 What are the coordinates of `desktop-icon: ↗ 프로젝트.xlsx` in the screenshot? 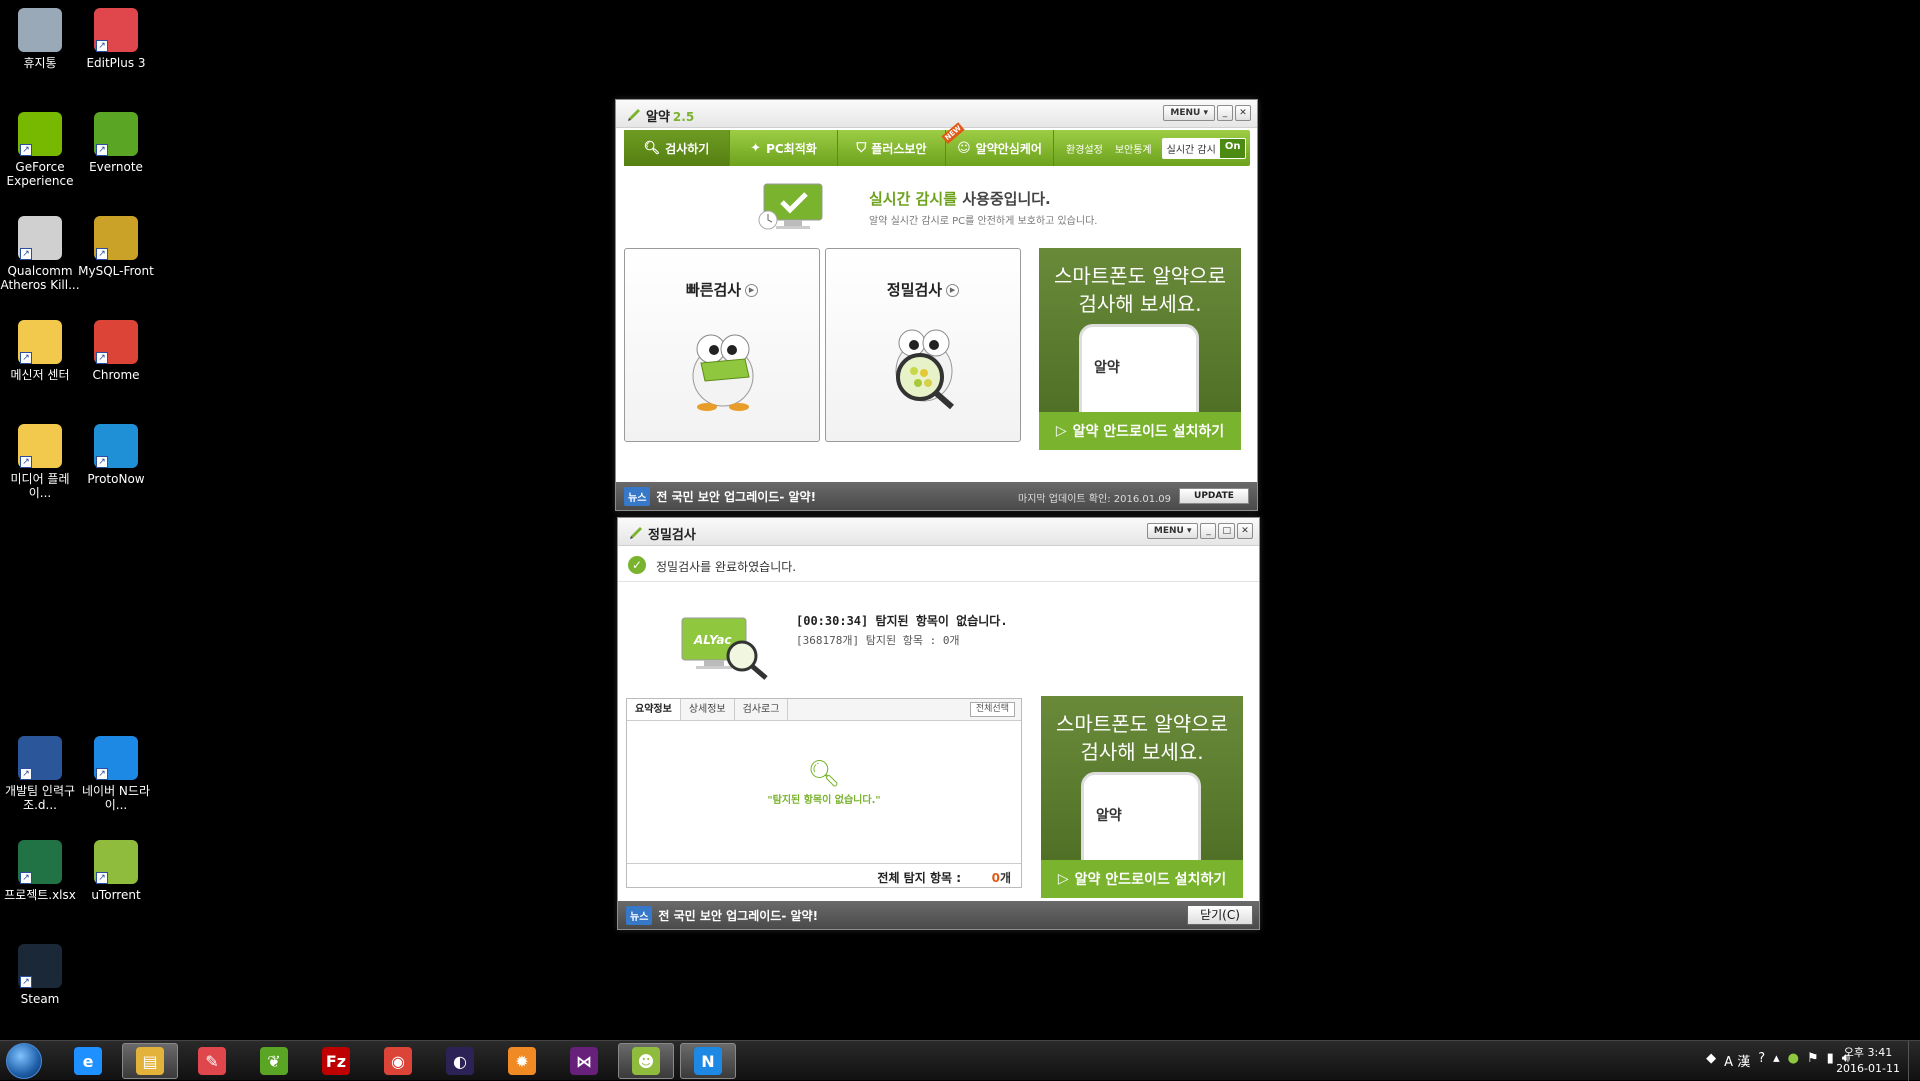 It's located at (40, 869).